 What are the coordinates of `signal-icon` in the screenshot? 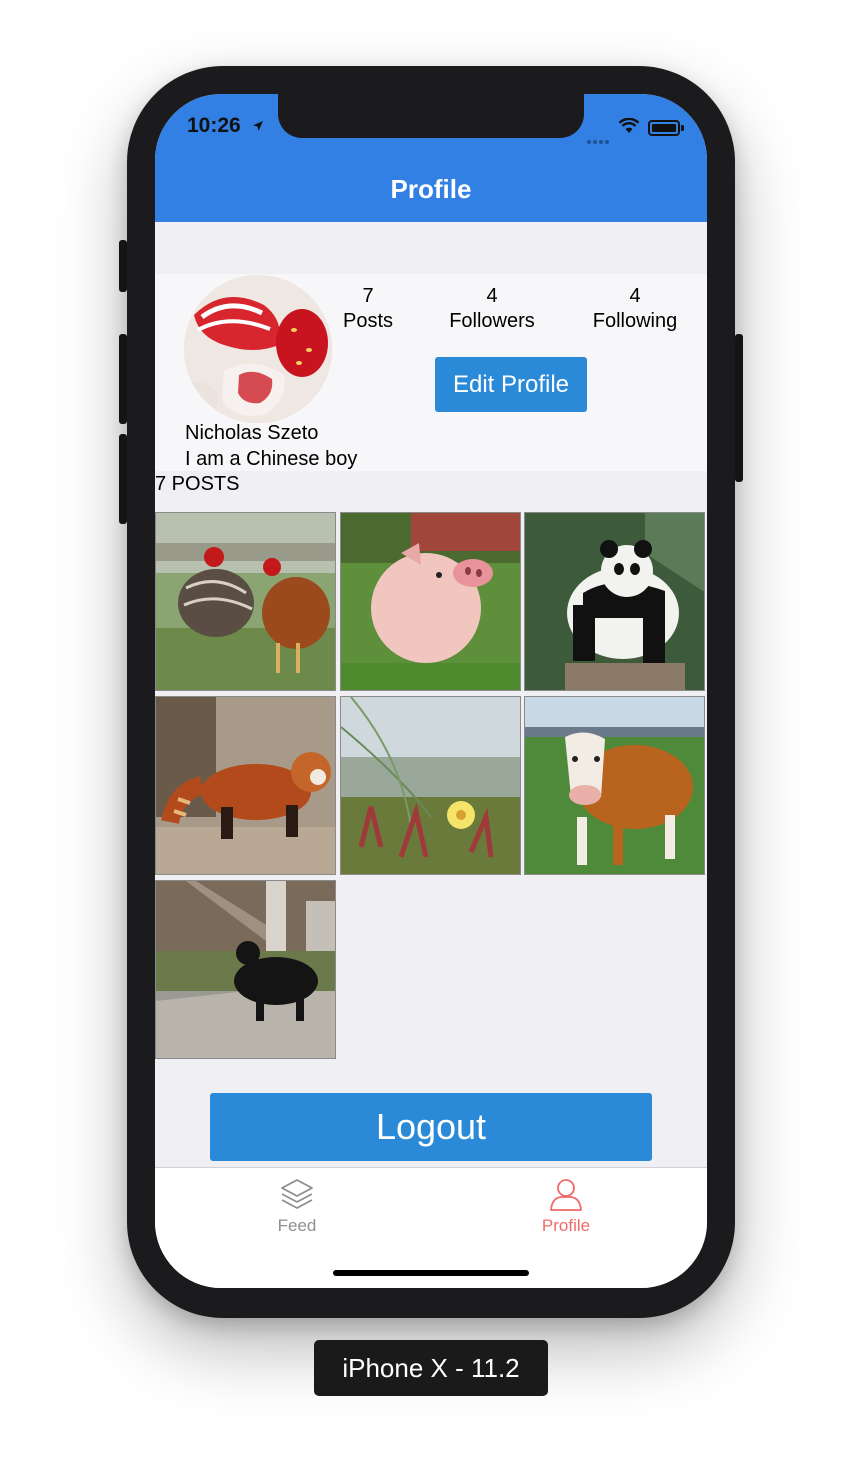 It's located at (599, 140).